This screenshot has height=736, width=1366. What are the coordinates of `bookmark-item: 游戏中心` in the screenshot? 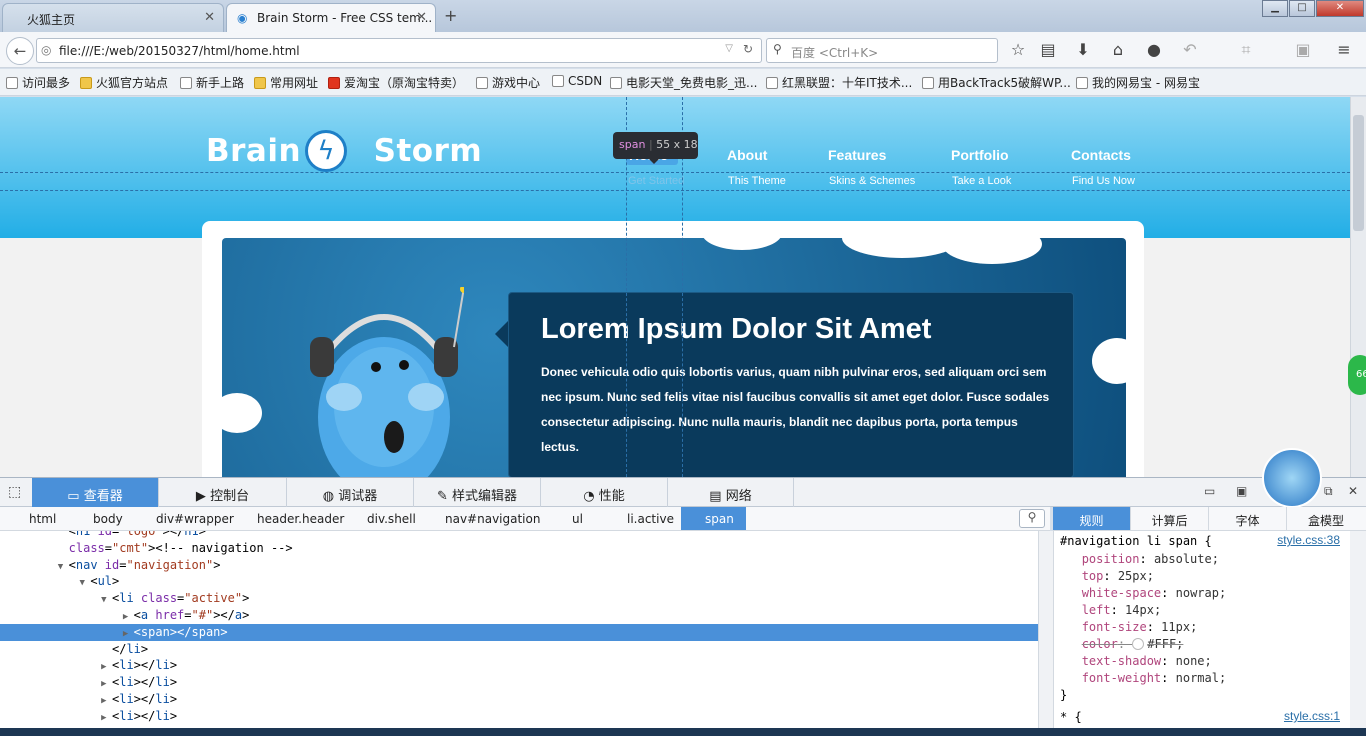 It's located at (508, 82).